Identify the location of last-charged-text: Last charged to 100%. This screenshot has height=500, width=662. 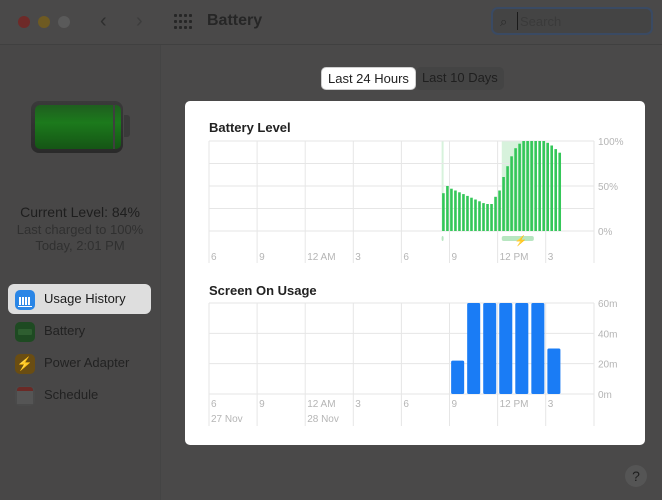
(80, 229).